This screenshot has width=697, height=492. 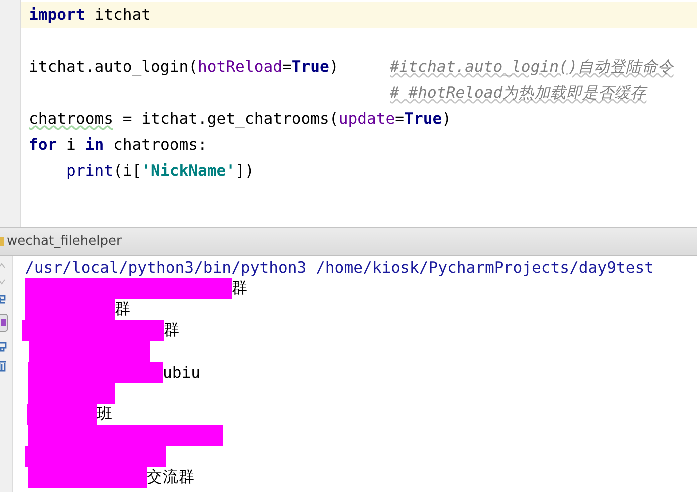 I want to click on code-line: import itchat, so click(x=90, y=15).